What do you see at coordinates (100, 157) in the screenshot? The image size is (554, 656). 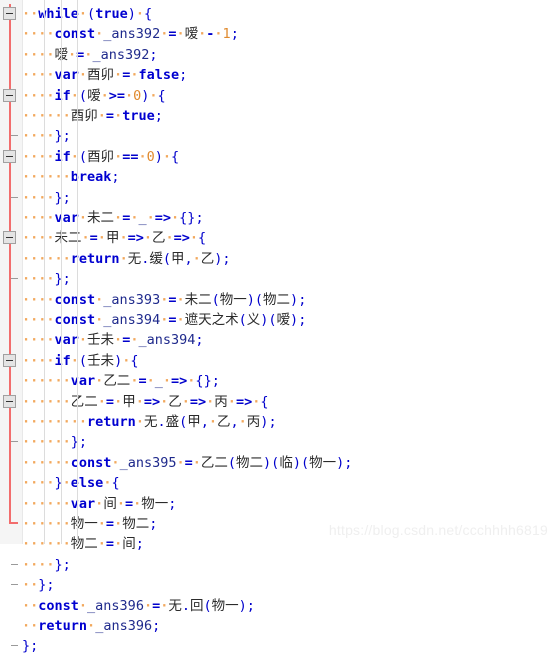 I see `code-line: ····if·(酉卯·==·0)·{` at bounding box center [100, 157].